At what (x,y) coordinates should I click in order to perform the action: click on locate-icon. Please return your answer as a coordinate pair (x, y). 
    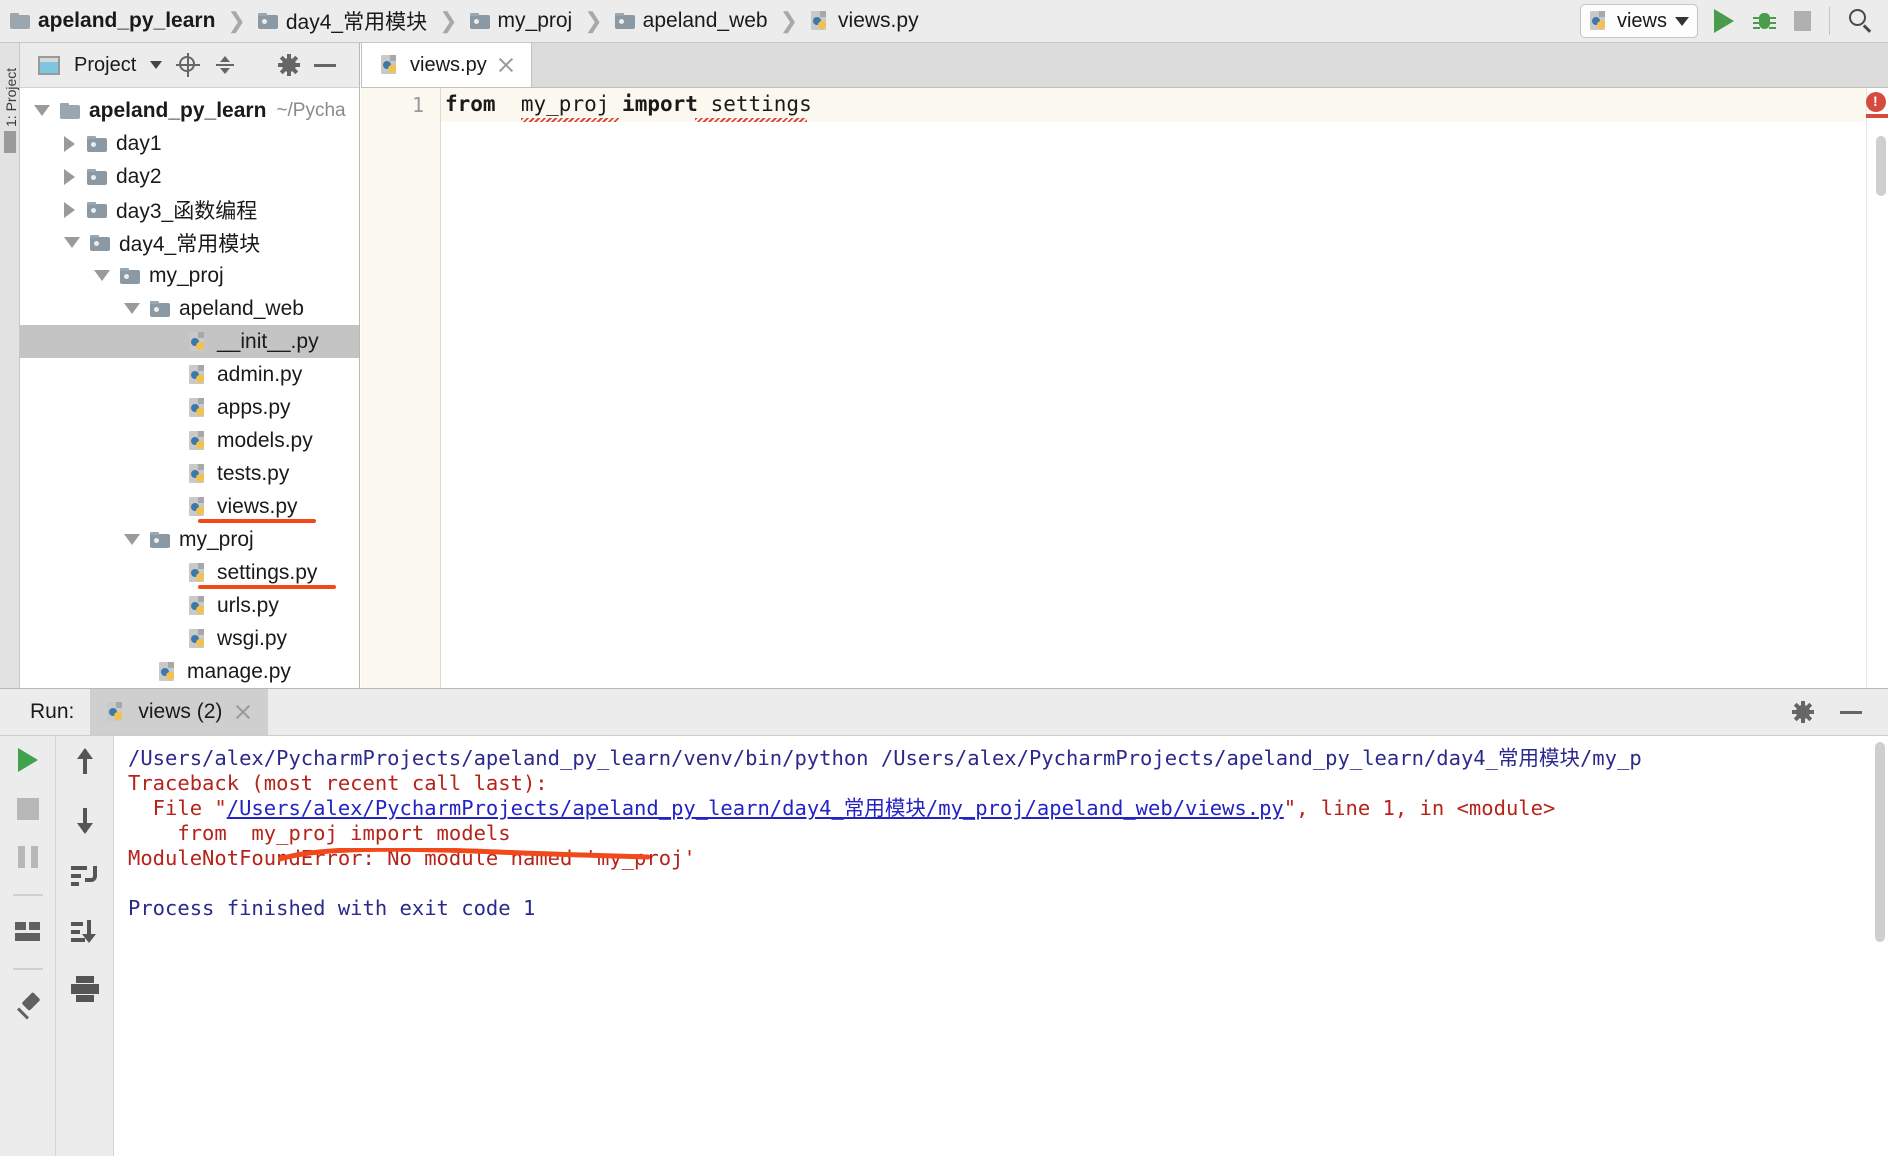
    Looking at the image, I should click on (188, 65).